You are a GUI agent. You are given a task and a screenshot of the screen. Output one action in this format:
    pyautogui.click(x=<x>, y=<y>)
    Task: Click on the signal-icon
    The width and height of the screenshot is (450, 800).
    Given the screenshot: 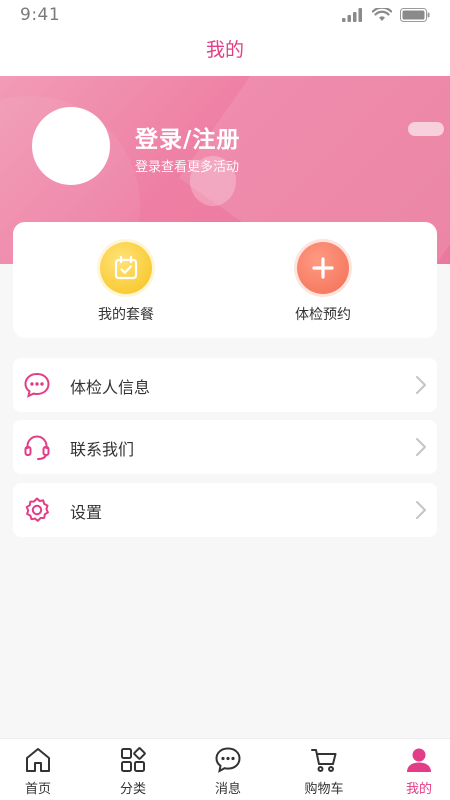 What is the action you would take?
    pyautogui.click(x=352, y=15)
    